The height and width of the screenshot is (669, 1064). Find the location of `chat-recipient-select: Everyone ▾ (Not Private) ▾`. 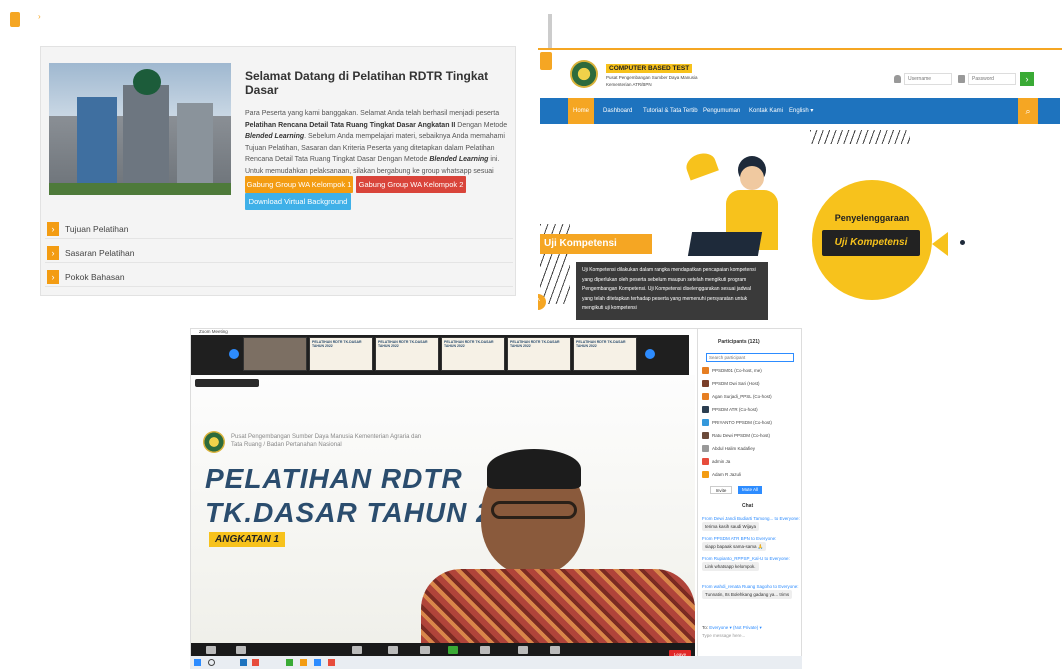

chat-recipient-select: Everyone ▾ (Not Private) ▾ is located at coordinates (735, 627).